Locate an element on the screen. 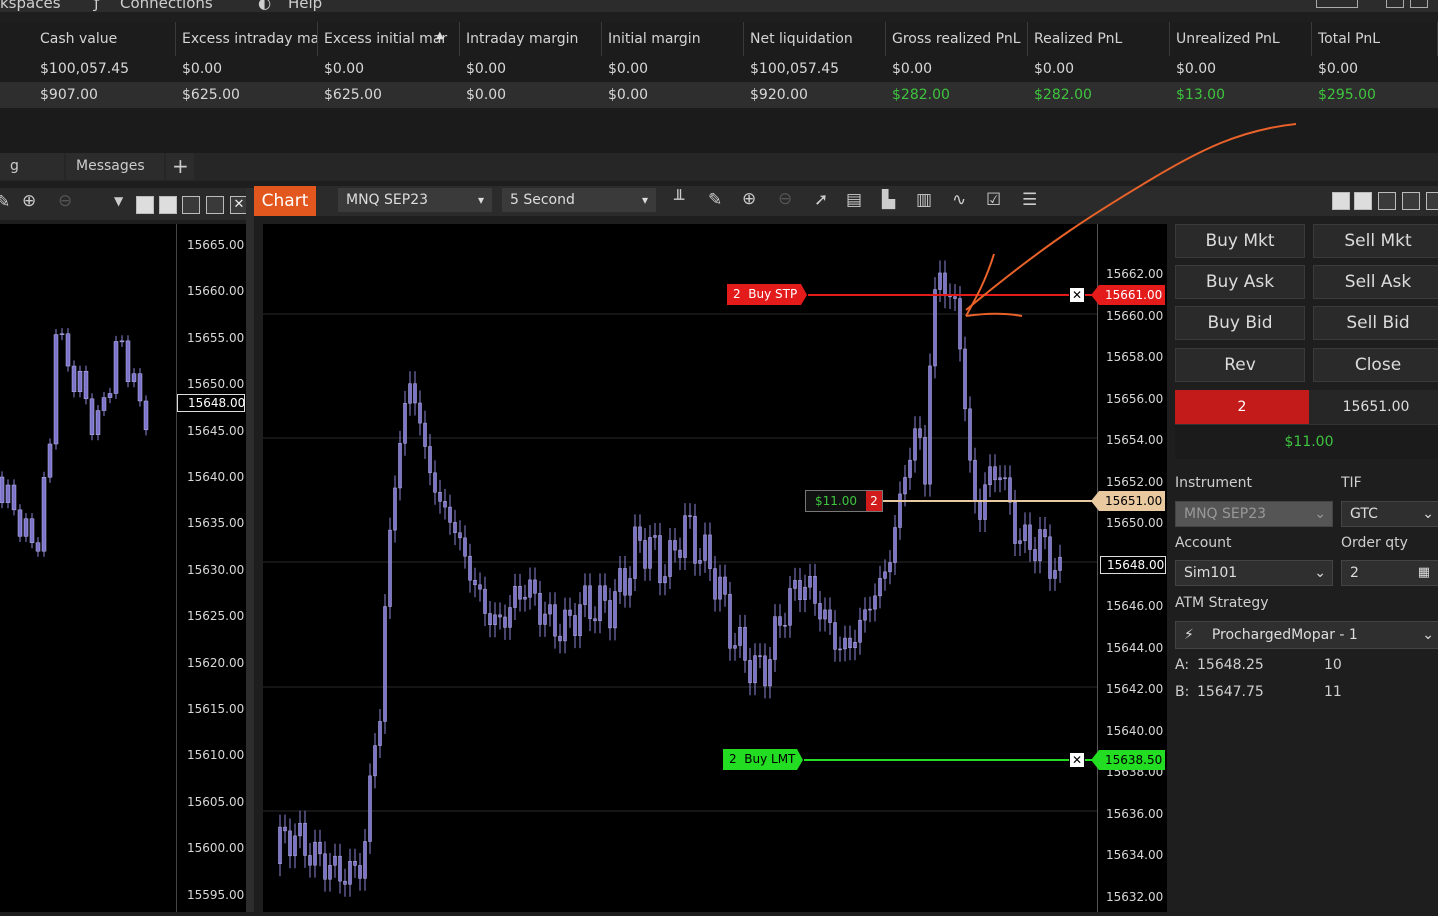  sell-bid-button: Sell Bid is located at coordinates (1375, 323).